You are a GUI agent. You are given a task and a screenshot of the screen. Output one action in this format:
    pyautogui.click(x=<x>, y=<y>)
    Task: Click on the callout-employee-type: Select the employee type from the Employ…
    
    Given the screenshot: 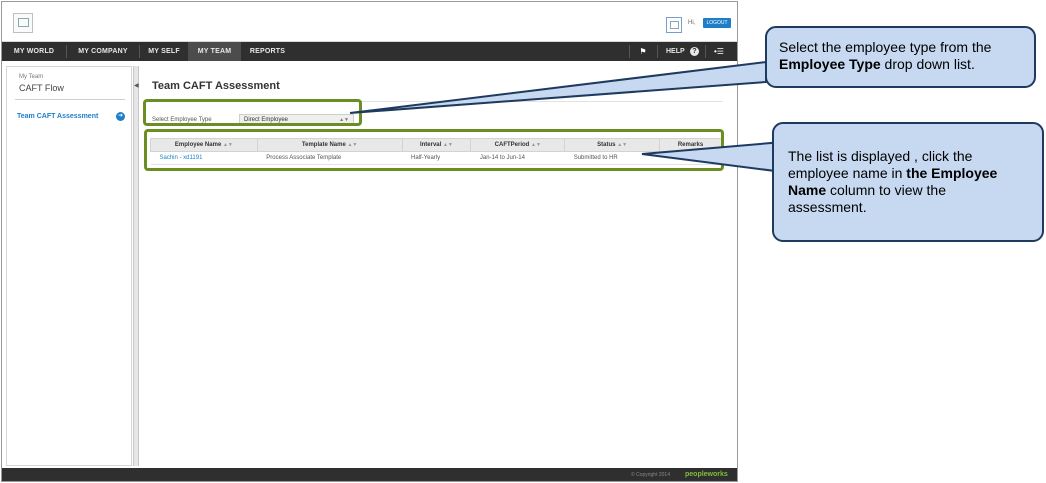 What is the action you would take?
    pyautogui.click(x=900, y=57)
    